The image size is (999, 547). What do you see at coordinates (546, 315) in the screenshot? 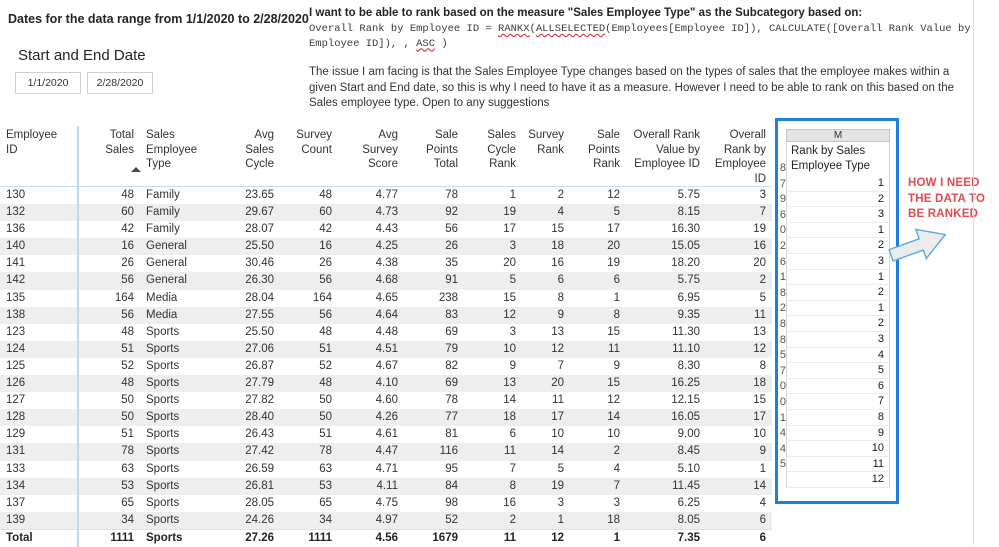
I see `matrix-cell: 9` at bounding box center [546, 315].